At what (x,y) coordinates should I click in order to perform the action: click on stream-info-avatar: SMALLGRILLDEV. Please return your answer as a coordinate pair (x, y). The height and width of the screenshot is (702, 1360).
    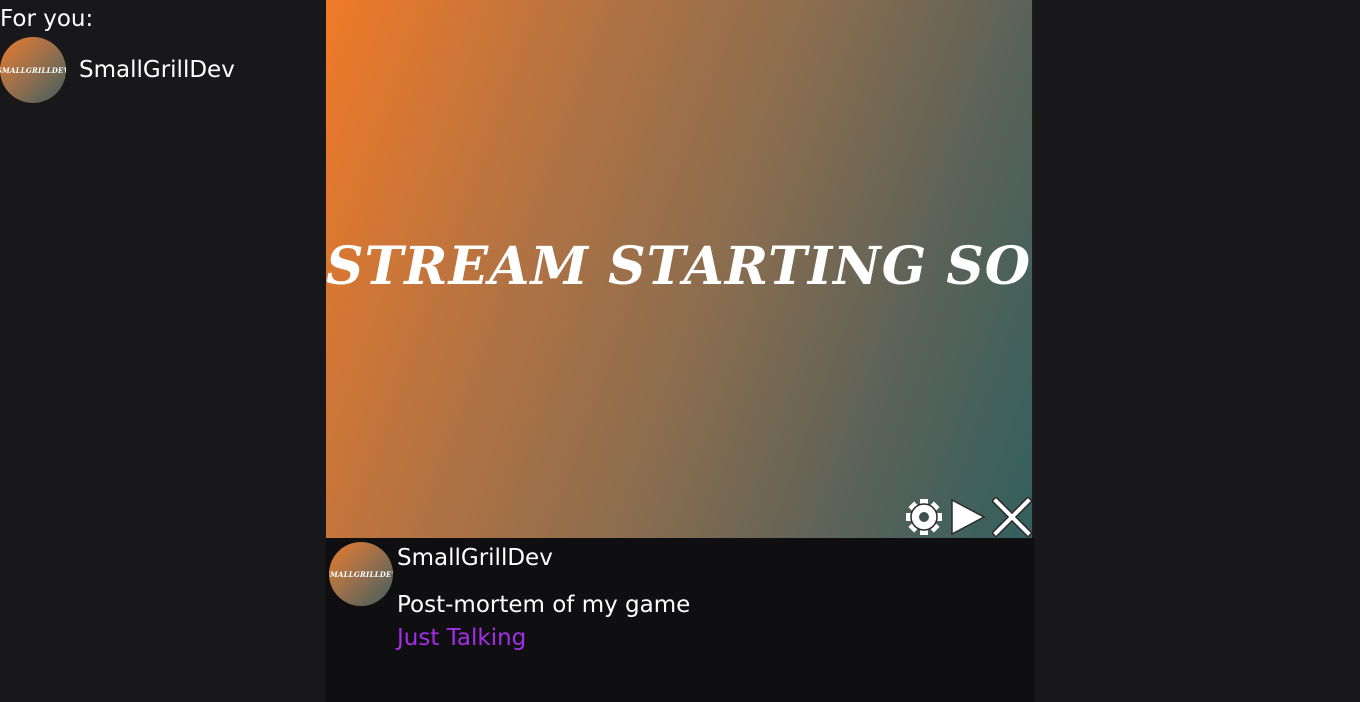
    Looking at the image, I should click on (361, 574).